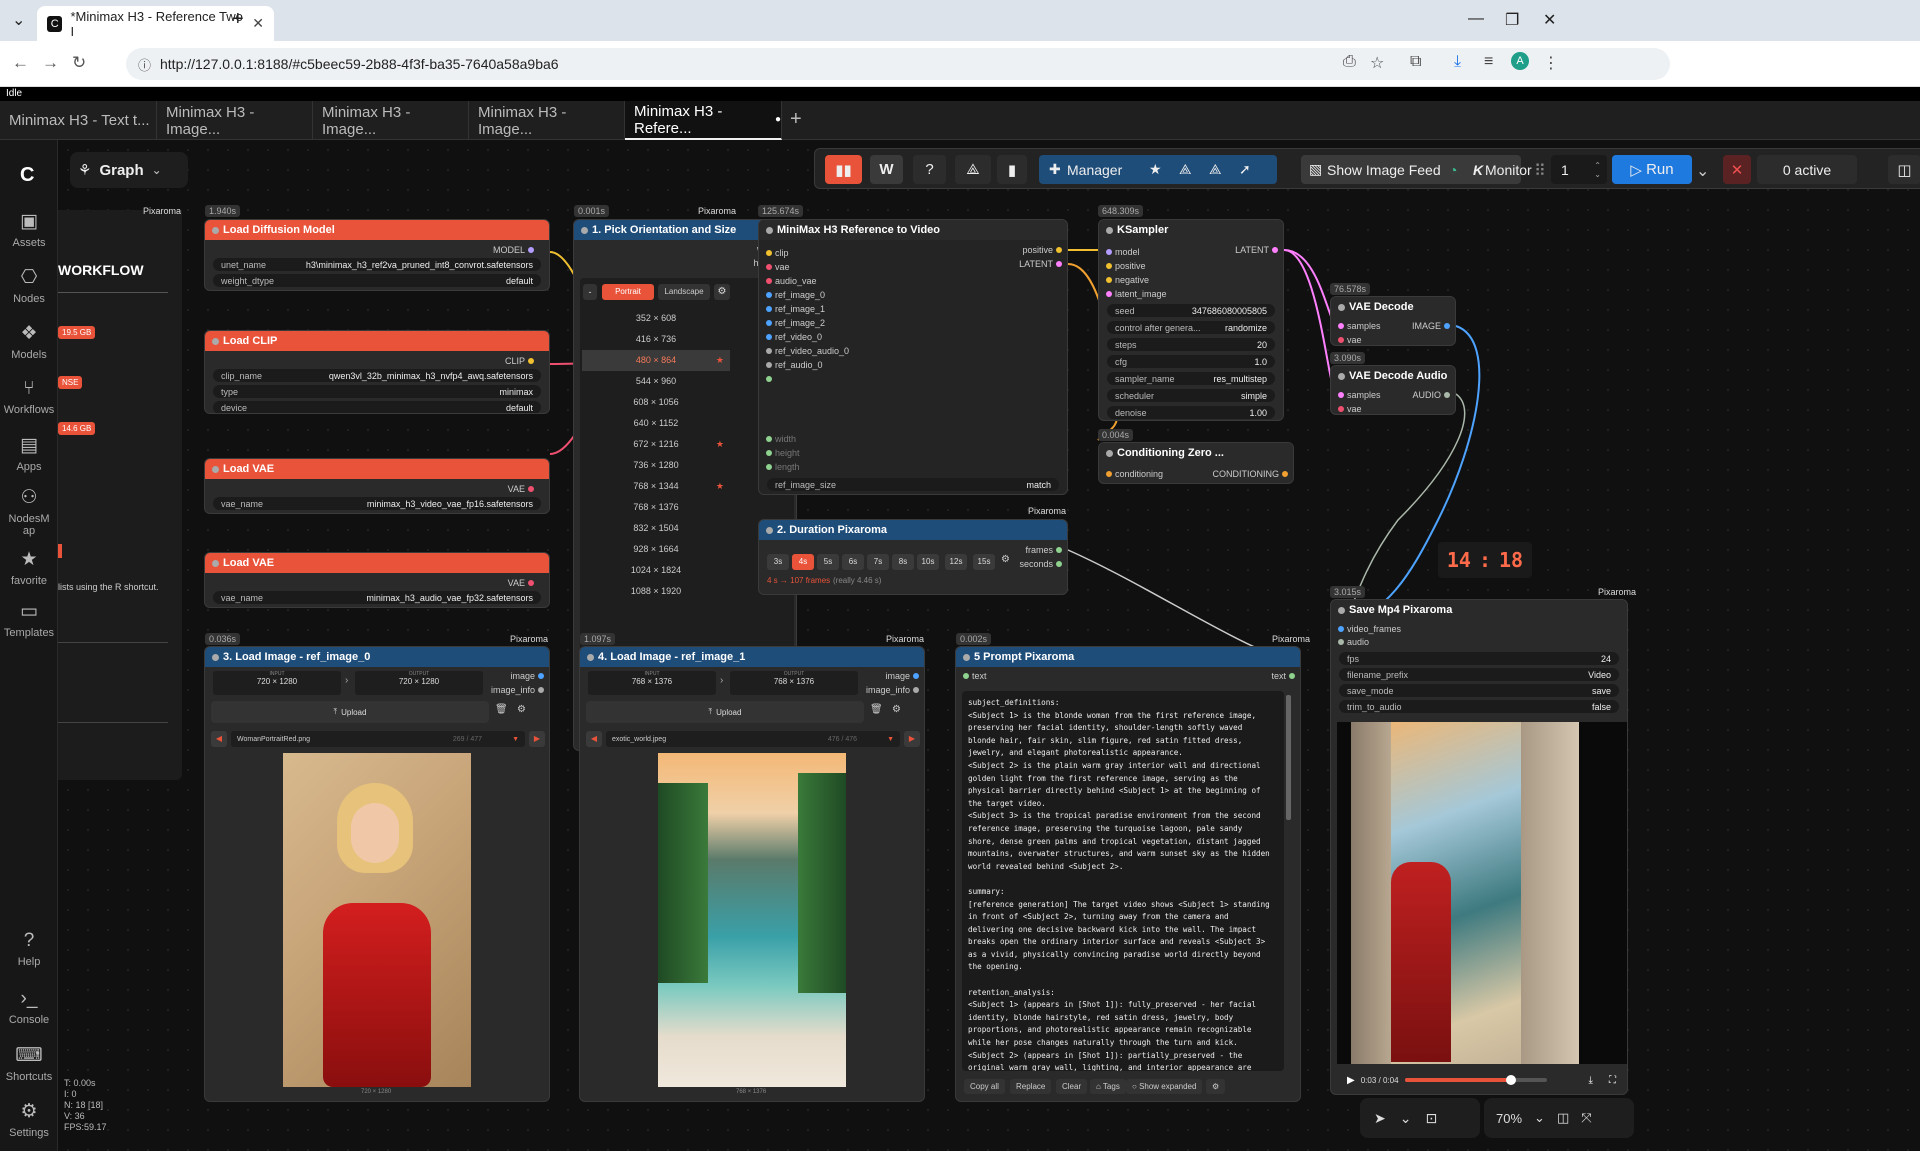  Describe the element at coordinates (29, 619) in the screenshot. I see `sidebar-item-templates: ▭ Templates` at that location.